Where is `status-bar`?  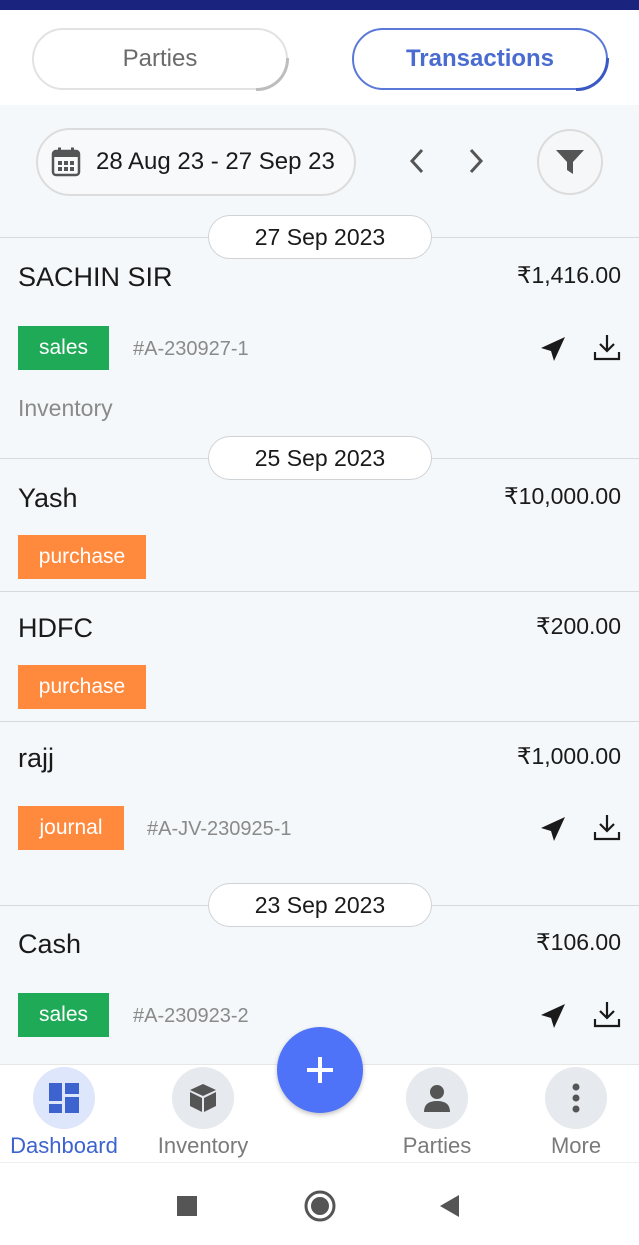
status-bar is located at coordinates (319, 5).